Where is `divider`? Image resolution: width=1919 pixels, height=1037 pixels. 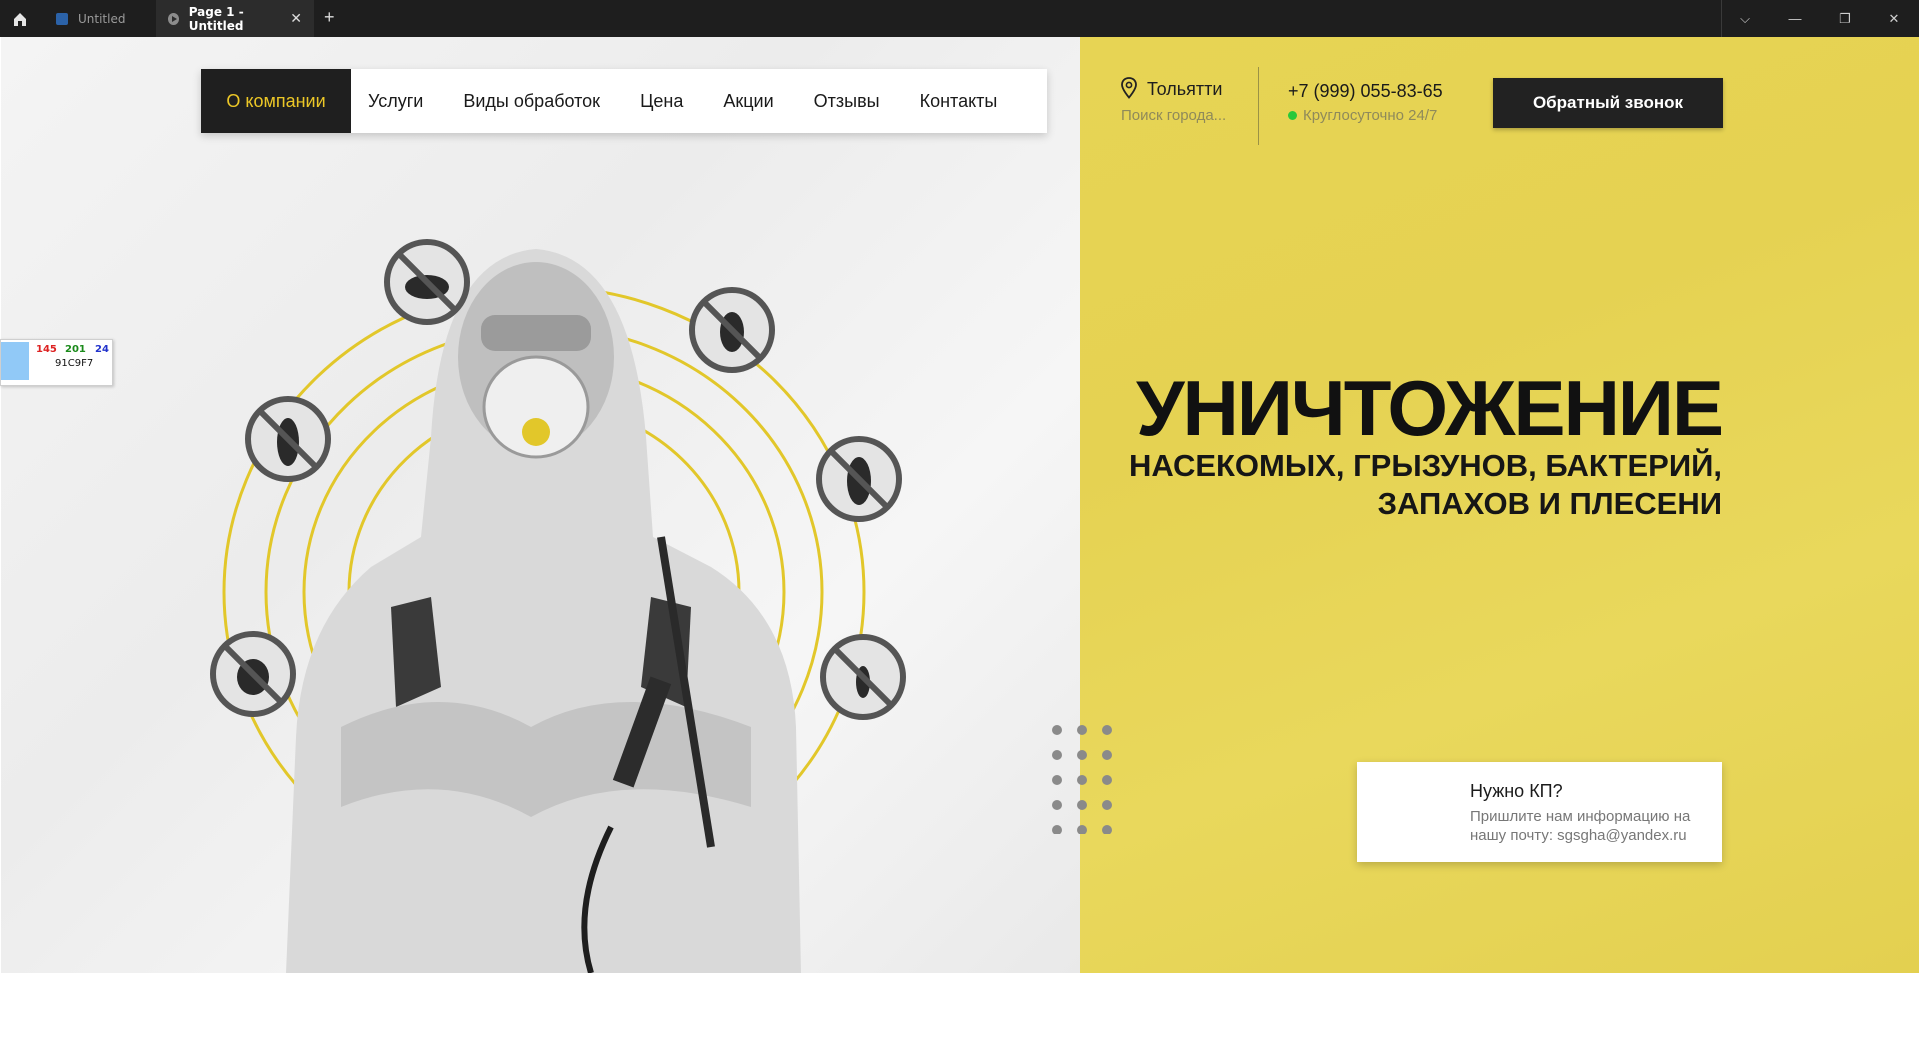
divider is located at coordinates (1258, 106).